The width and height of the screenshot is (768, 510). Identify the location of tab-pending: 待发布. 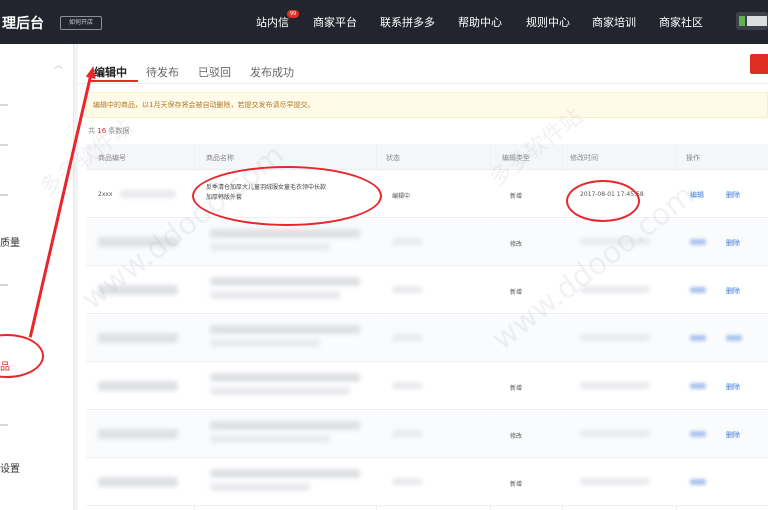
(162, 72).